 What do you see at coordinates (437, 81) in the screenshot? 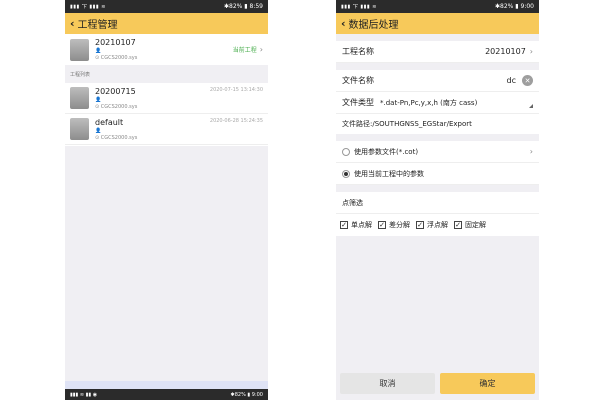
I see `file-name-row: 文件名称 dc ✕` at bounding box center [437, 81].